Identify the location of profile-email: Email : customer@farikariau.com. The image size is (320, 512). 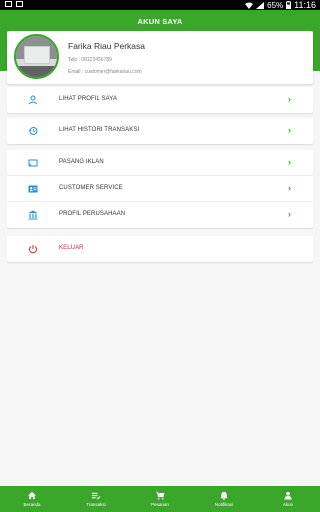
(105, 72).